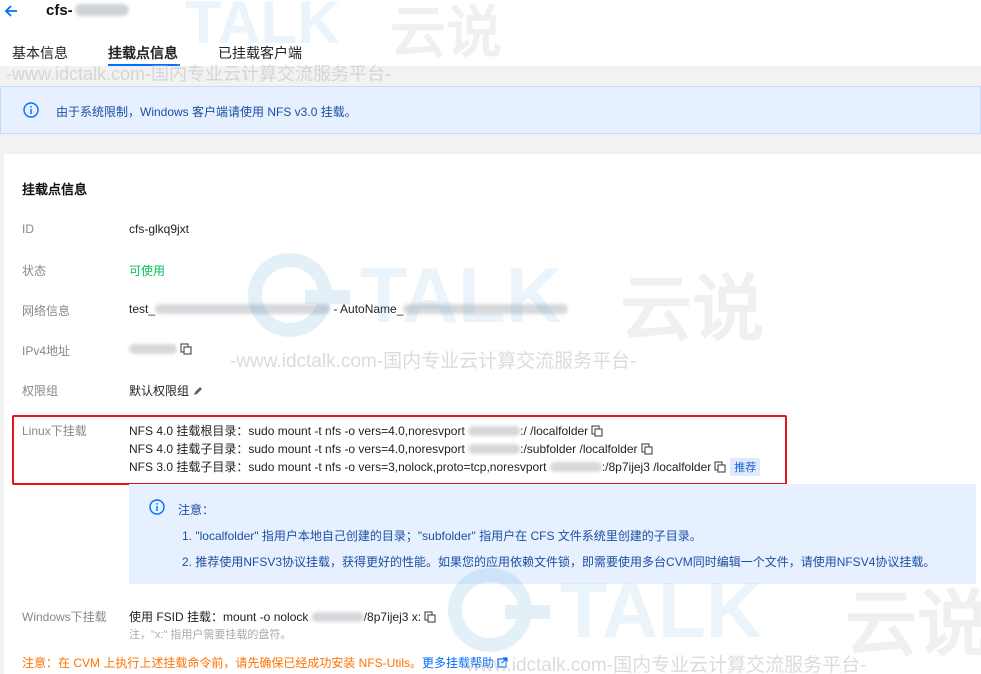 The width and height of the screenshot is (981, 674). I want to click on highlight-box, so click(399, 450).